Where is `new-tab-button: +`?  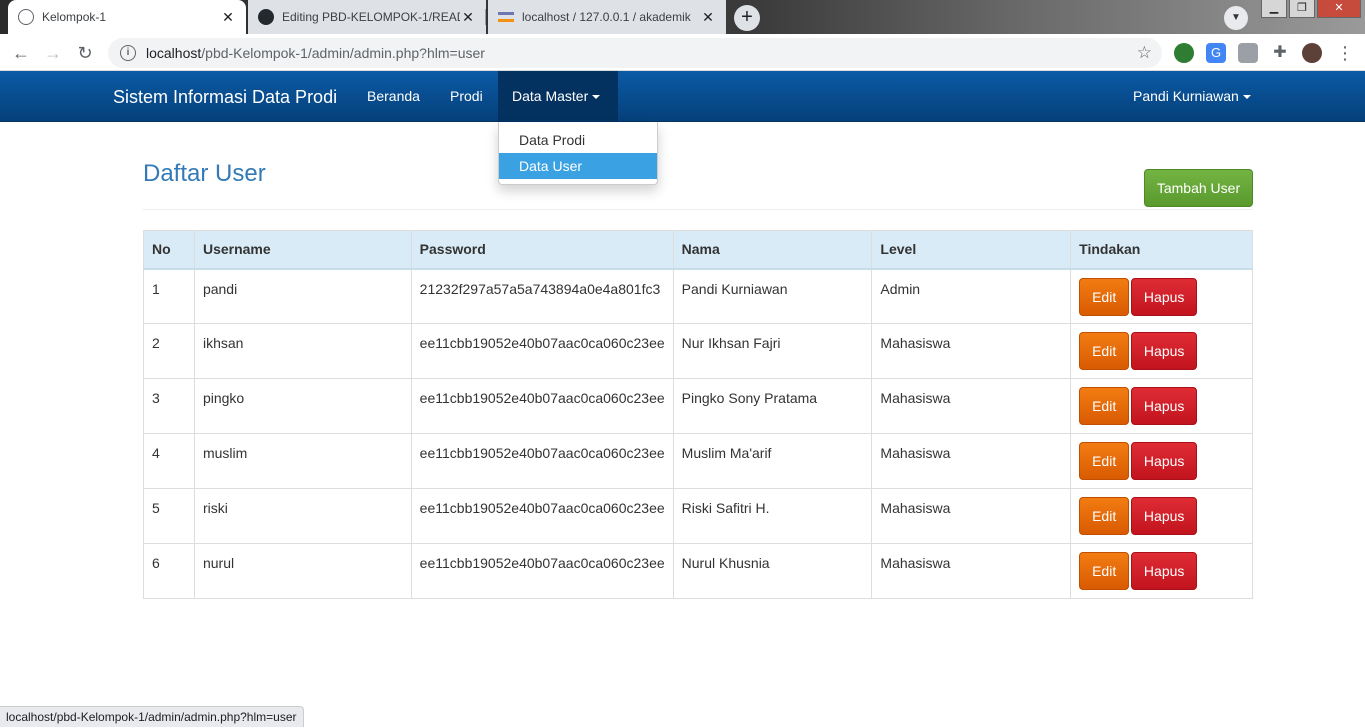 new-tab-button: + is located at coordinates (747, 18).